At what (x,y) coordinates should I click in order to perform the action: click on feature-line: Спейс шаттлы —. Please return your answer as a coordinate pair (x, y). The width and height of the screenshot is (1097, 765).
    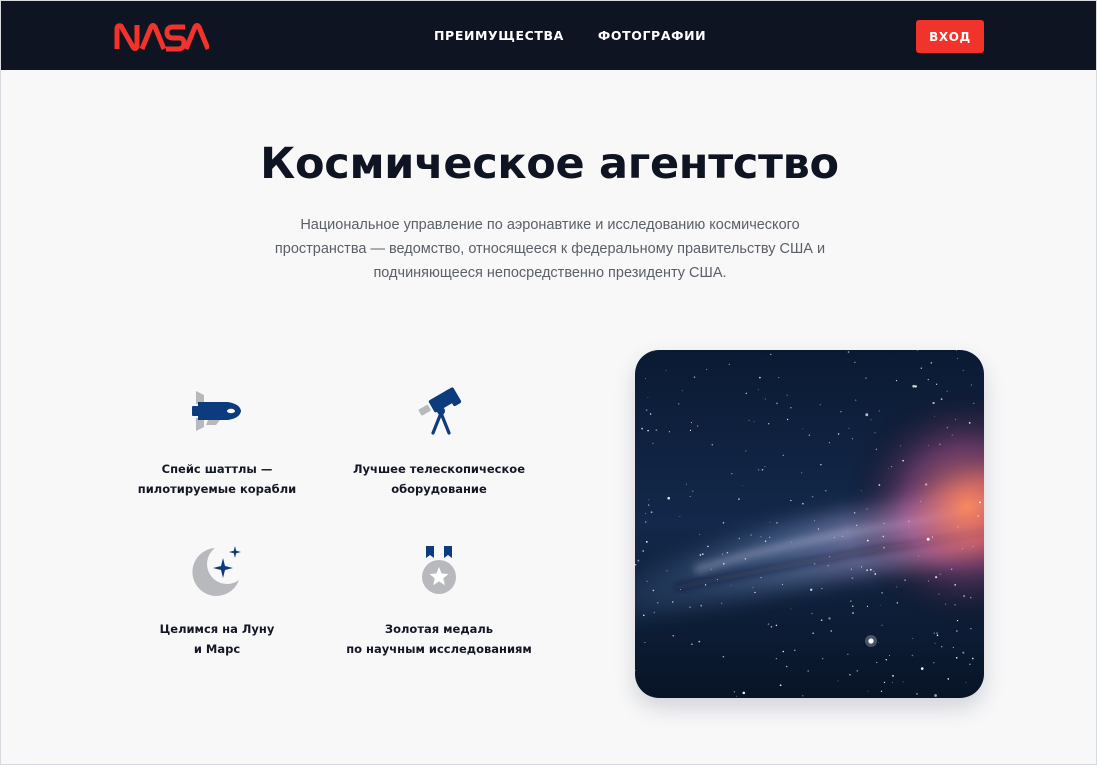
    Looking at the image, I should click on (217, 469).